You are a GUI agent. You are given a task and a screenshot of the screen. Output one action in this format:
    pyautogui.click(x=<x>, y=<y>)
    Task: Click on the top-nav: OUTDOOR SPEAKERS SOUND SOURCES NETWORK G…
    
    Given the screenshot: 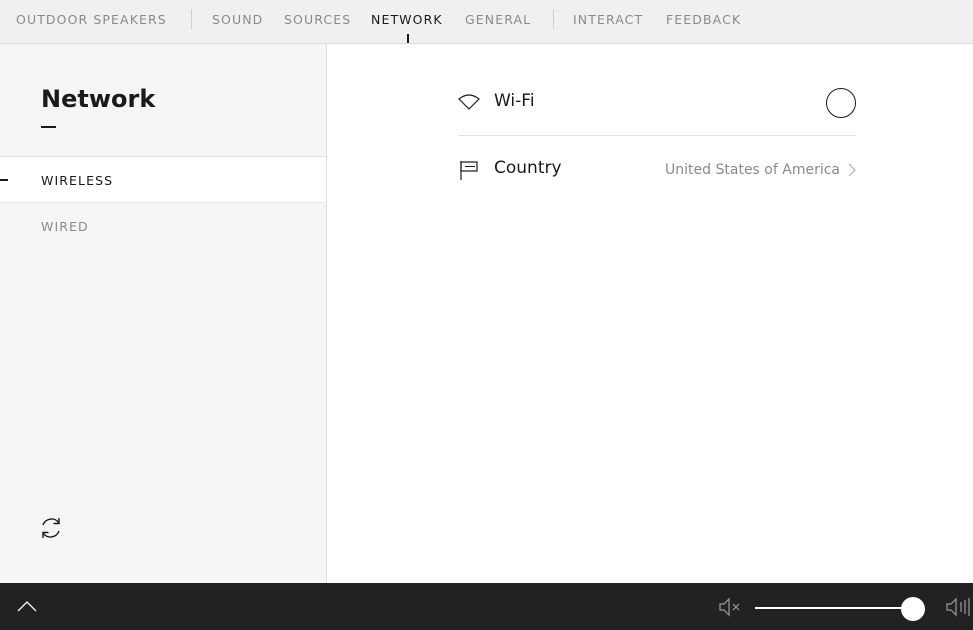 What is the action you would take?
    pyautogui.click(x=486, y=22)
    